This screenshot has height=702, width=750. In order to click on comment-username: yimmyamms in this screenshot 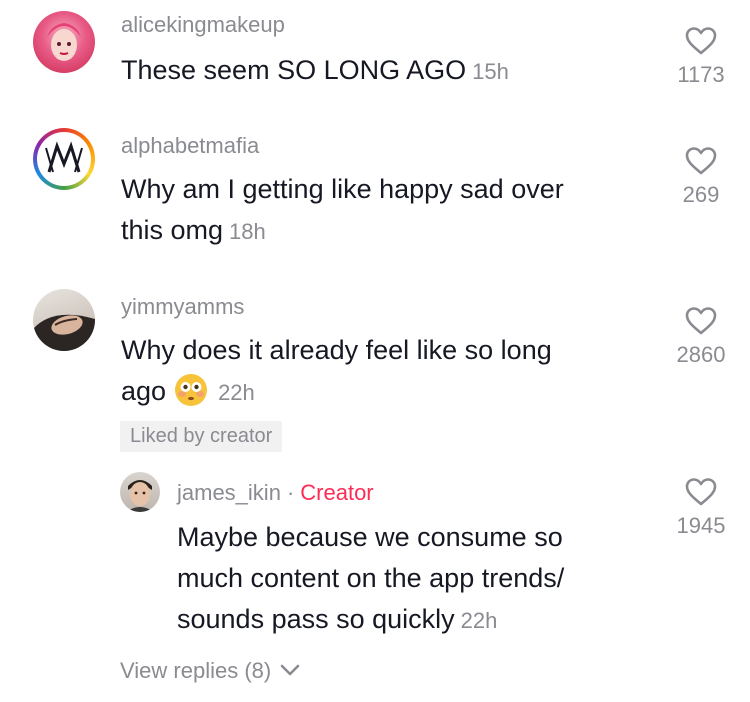, I will do `click(182, 307)`.